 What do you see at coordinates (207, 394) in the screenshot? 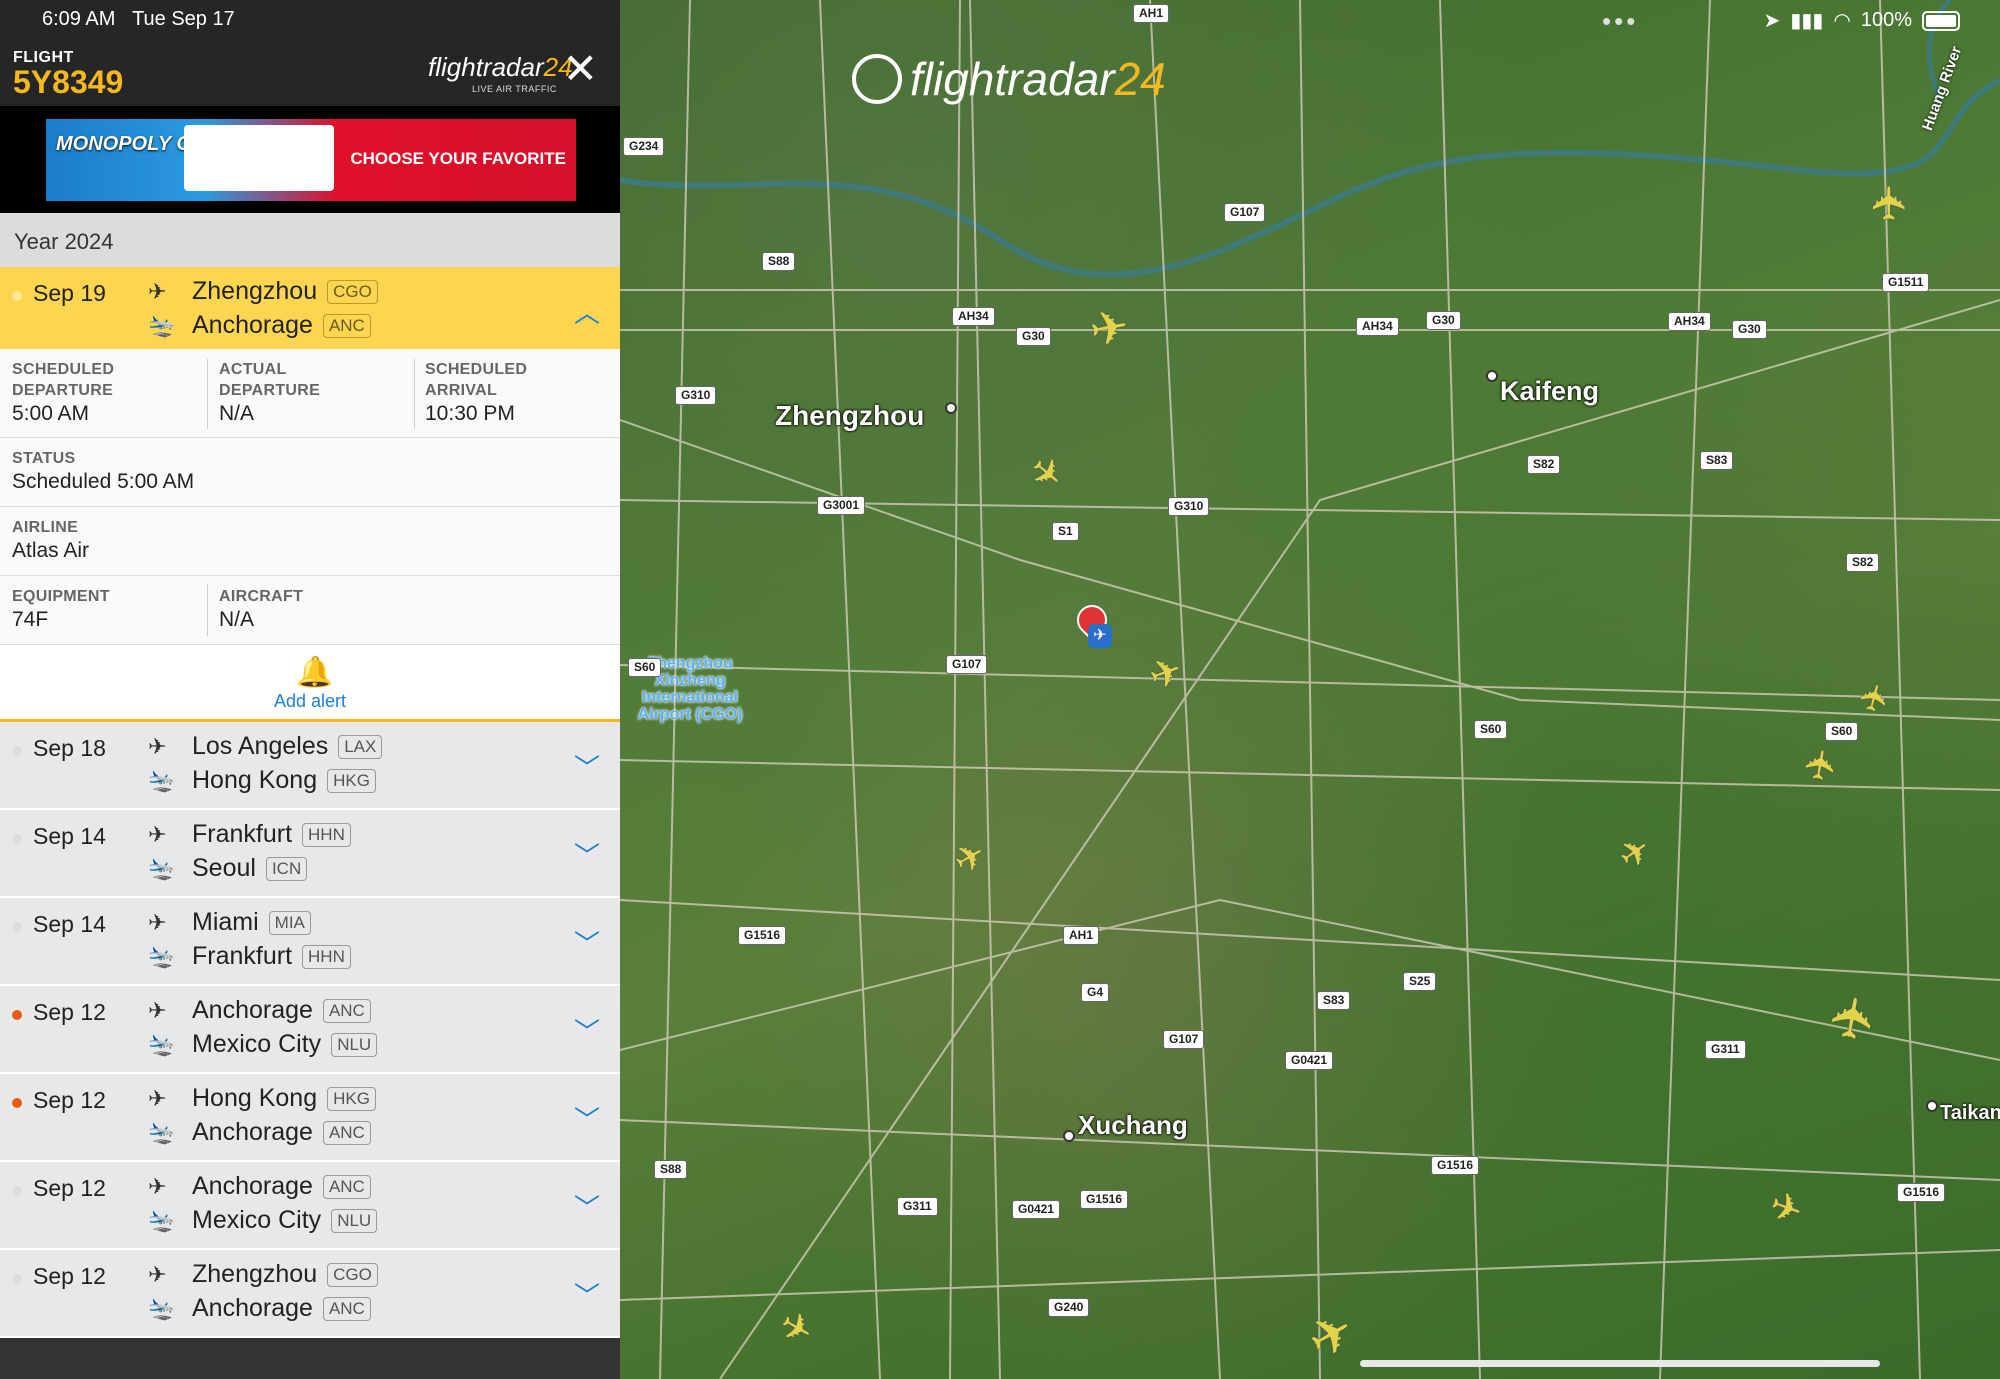
I see `divider` at bounding box center [207, 394].